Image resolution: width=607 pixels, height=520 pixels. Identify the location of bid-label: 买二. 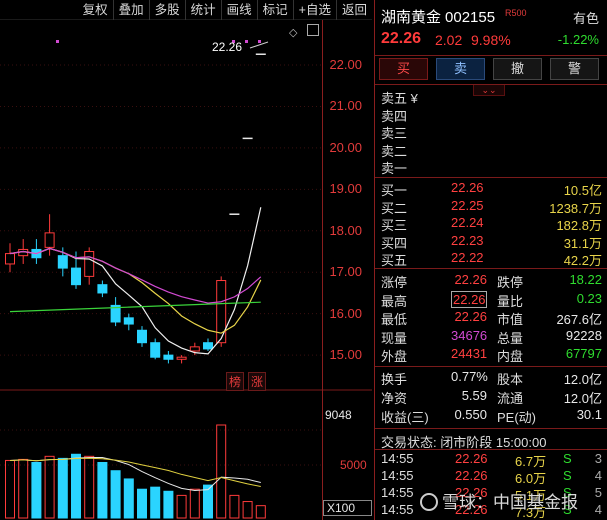
(394, 208).